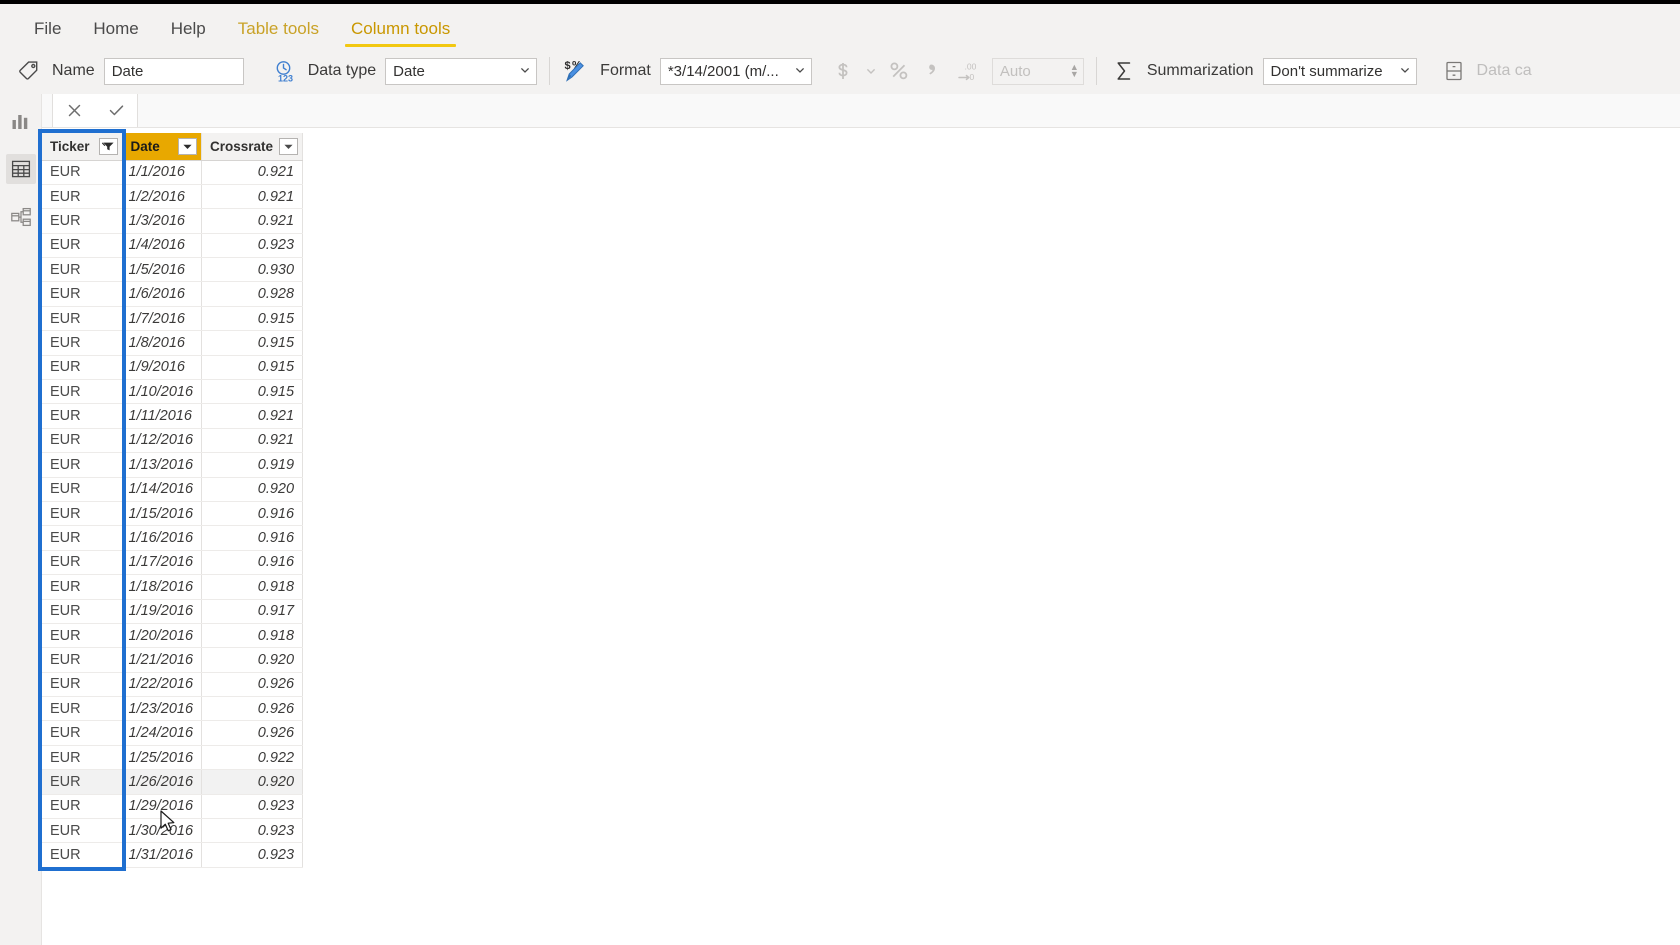 The height and width of the screenshot is (945, 1680). Describe the element at coordinates (162, 636) in the screenshot. I see `cell-date: 1/20/2016` at that location.